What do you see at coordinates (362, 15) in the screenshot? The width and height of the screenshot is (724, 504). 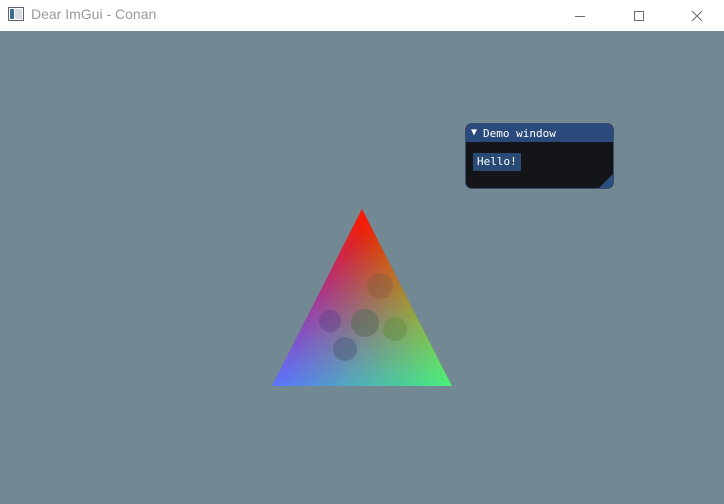 I see `title-bar: Dear ImGui - Conan` at bounding box center [362, 15].